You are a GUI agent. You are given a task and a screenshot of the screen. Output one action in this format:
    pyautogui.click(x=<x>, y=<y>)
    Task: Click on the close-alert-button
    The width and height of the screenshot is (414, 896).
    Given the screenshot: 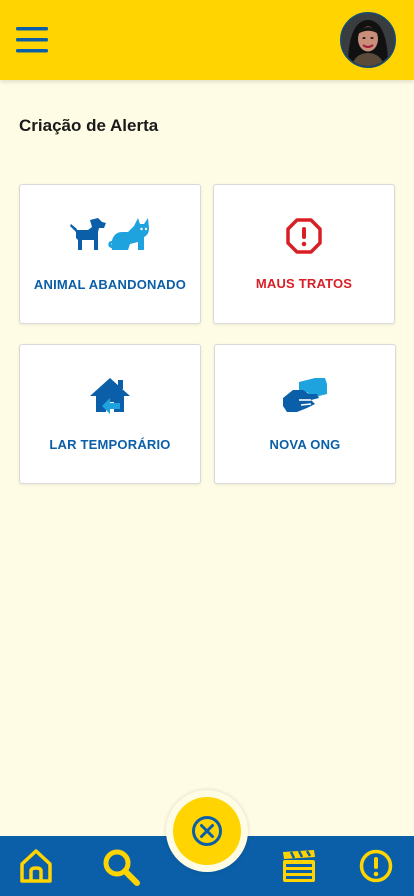 What is the action you would take?
    pyautogui.click(x=207, y=831)
    